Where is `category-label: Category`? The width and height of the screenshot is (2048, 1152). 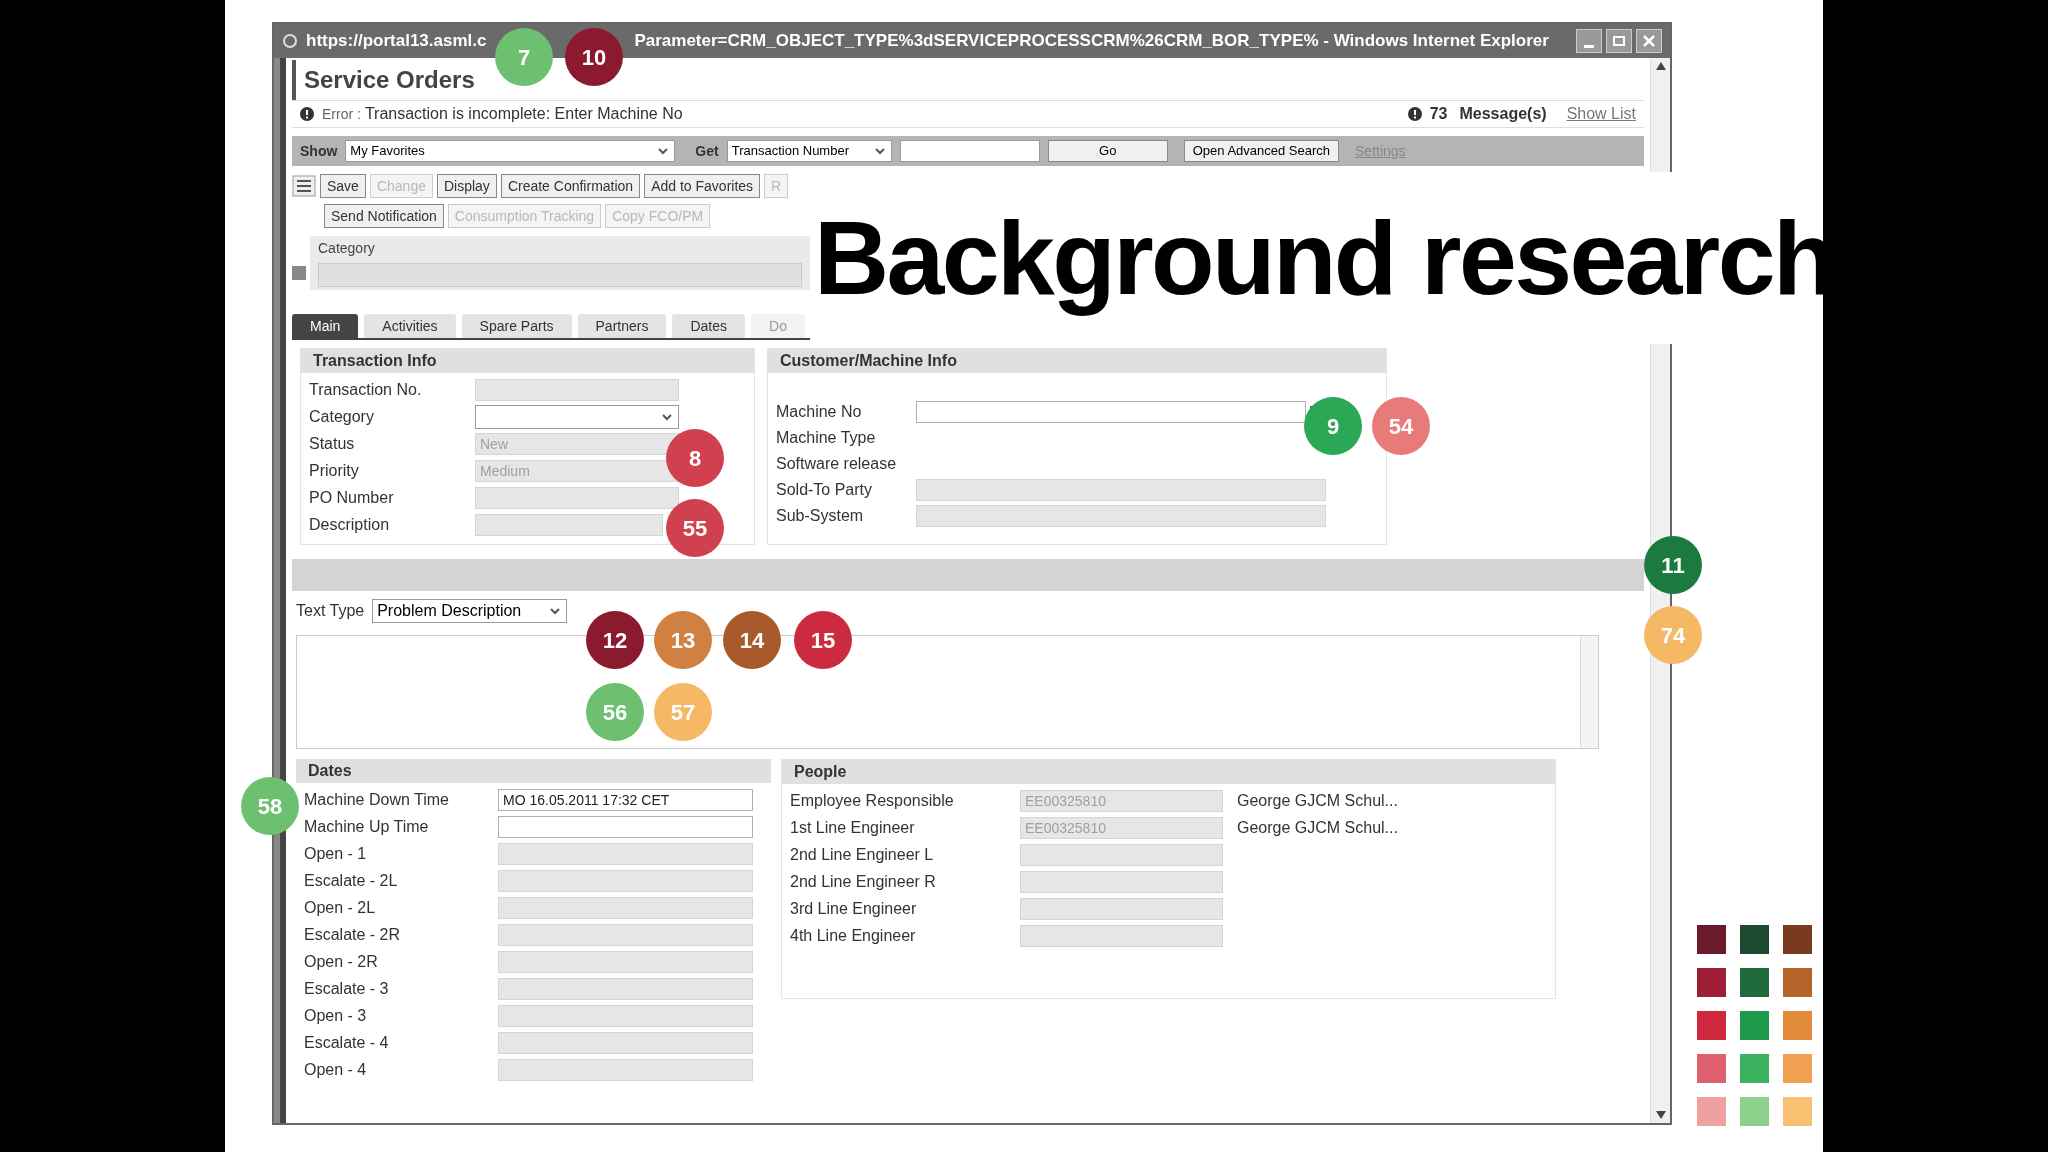
category-label: Category is located at coordinates (347, 248).